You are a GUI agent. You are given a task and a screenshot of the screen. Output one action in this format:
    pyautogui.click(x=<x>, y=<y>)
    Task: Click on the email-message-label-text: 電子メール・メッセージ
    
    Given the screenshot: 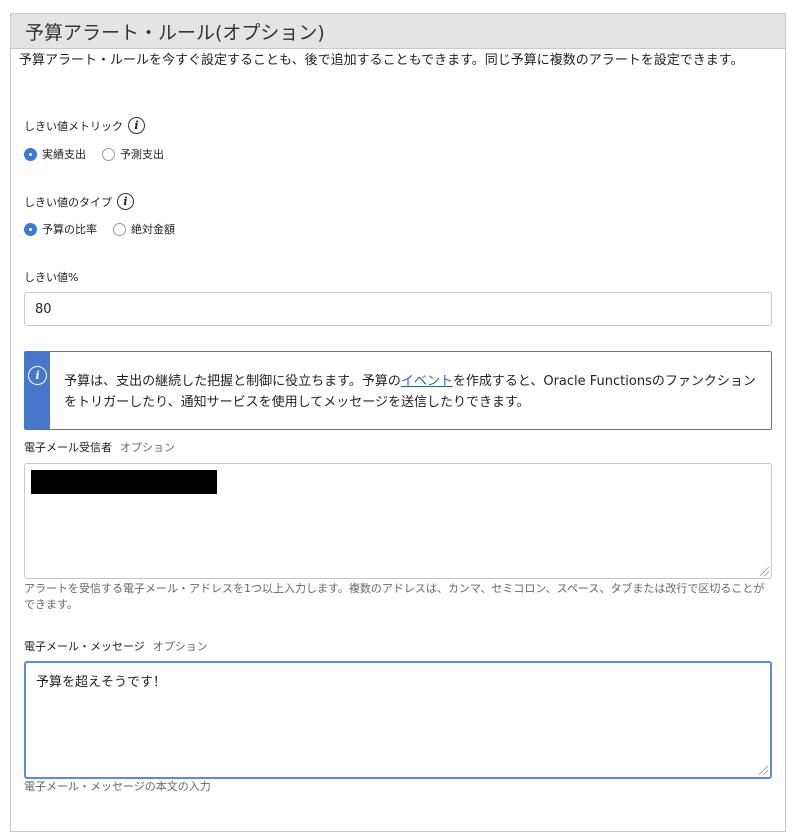 What is the action you would take?
    pyautogui.click(x=84, y=646)
    